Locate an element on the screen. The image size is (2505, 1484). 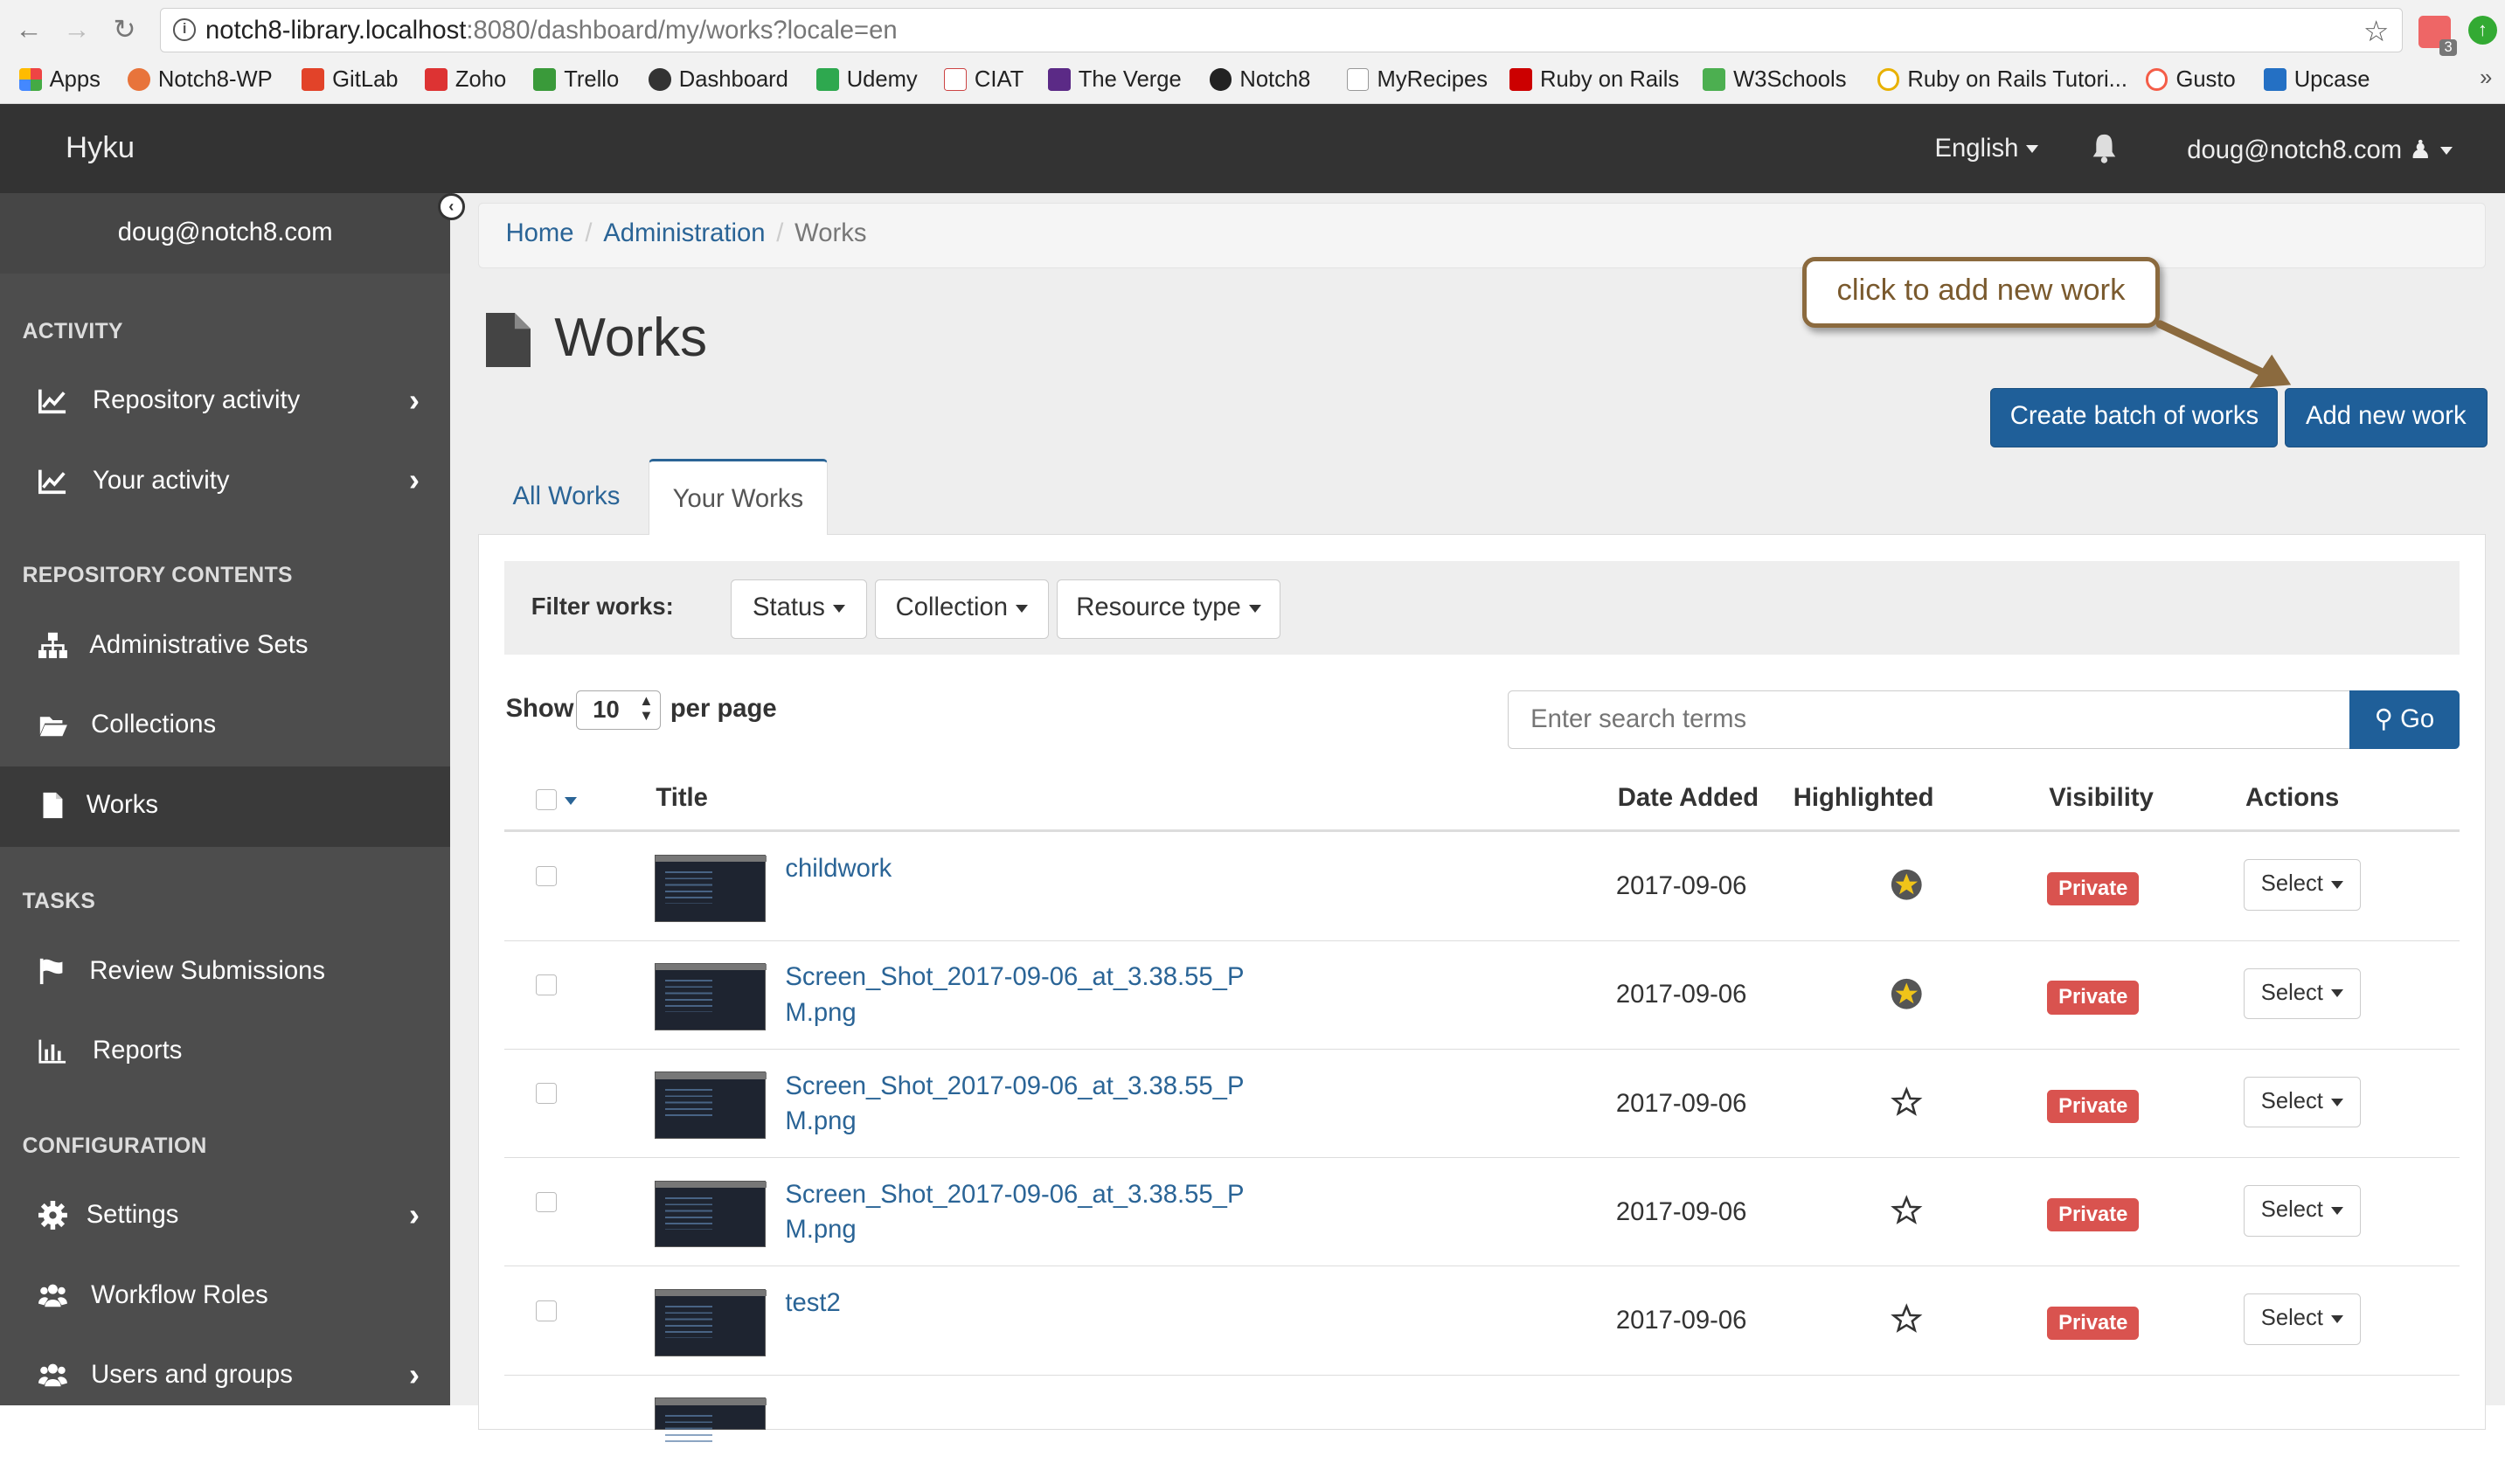
brand-logo: Hyku is located at coordinates (101, 148).